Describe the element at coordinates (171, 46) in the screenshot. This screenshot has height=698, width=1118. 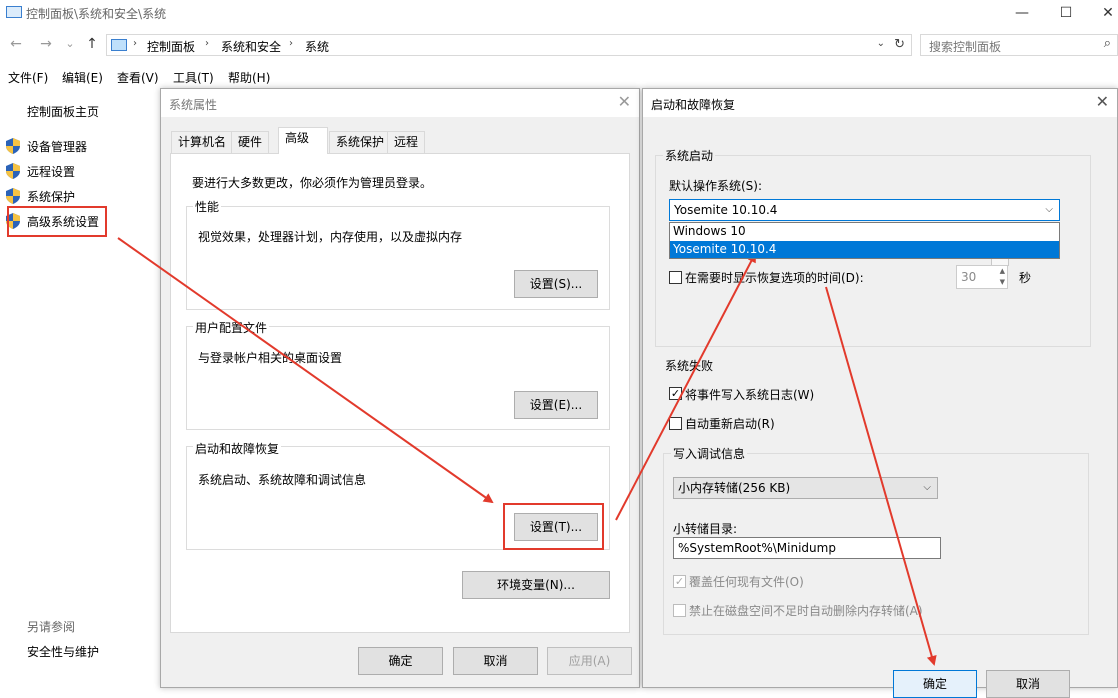
I see `breadcrumb-control-panel: 控制面板` at that location.